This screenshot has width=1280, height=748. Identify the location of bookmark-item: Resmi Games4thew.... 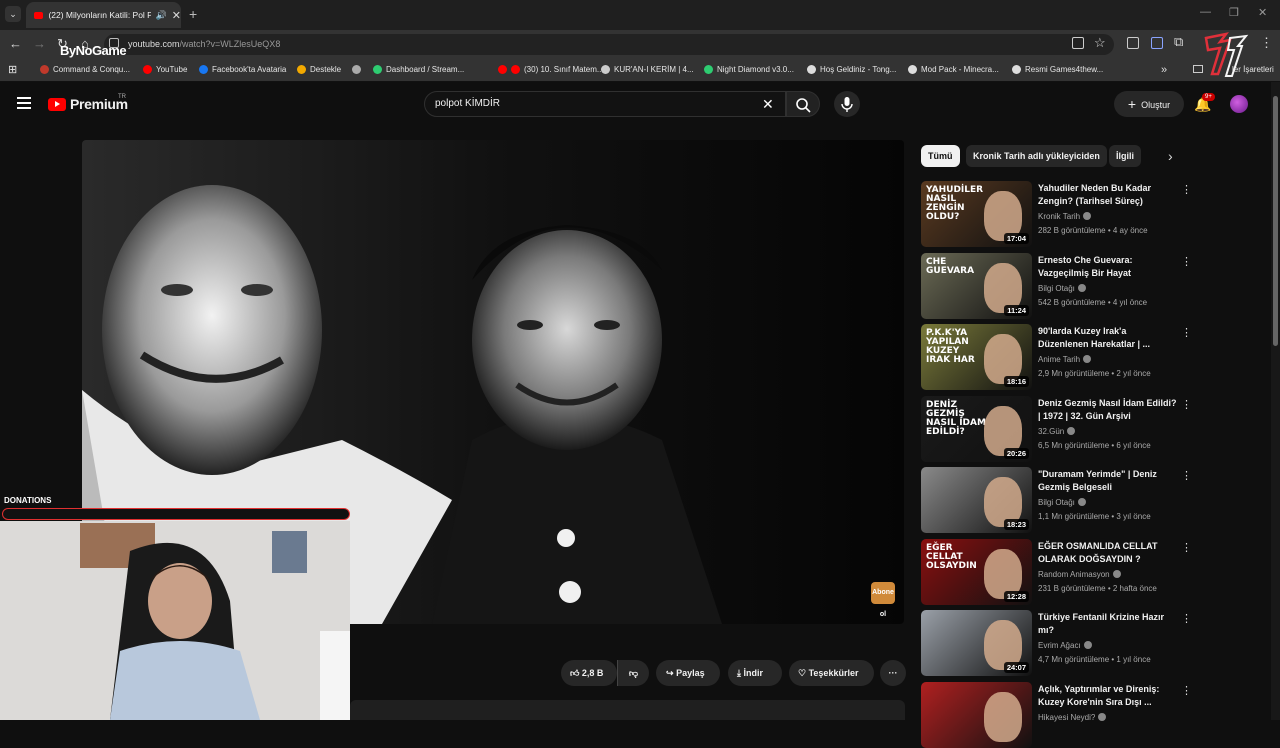
(1057, 69).